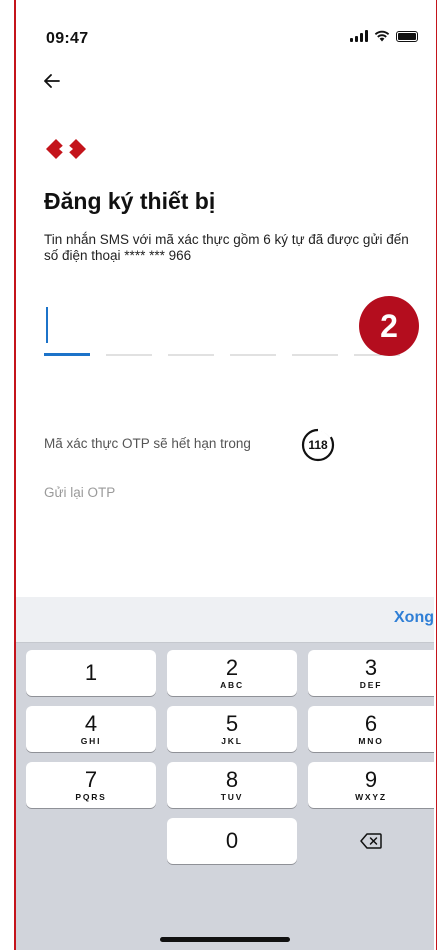  What do you see at coordinates (407, 36) in the screenshot?
I see `battery-icon` at bounding box center [407, 36].